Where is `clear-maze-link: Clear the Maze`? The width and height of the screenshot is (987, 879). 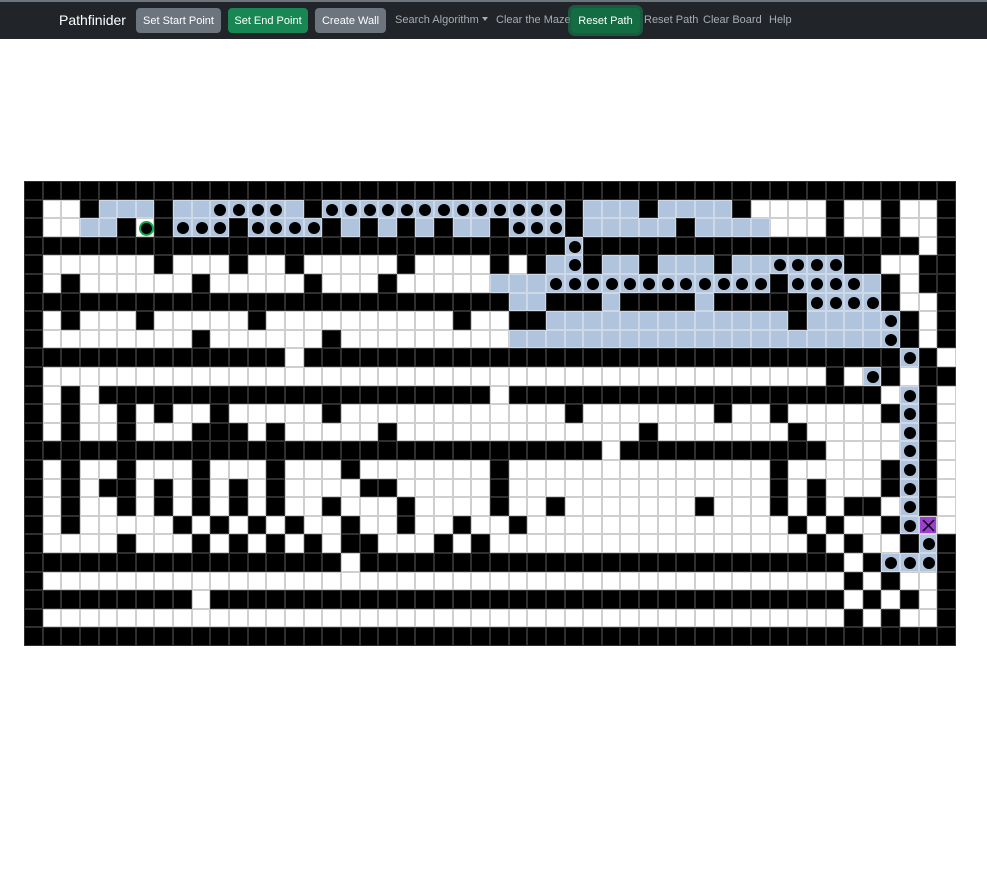
clear-maze-link: Clear the Maze is located at coordinates (533, 20).